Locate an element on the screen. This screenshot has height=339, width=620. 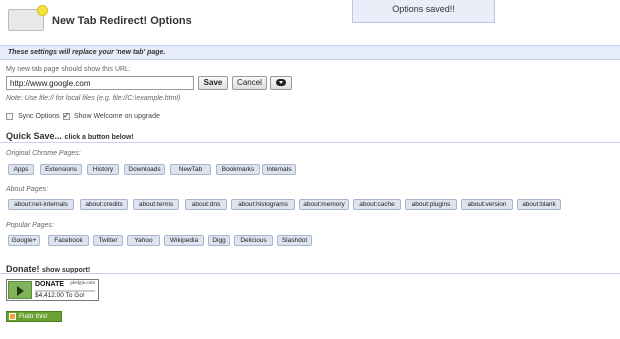
cancel-button: Cancel is located at coordinates (249, 83).